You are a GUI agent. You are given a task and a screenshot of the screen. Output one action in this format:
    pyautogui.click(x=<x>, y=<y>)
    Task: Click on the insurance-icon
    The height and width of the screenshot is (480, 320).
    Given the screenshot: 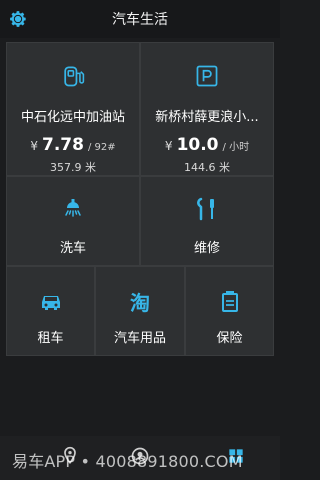 What is the action you would take?
    pyautogui.click(x=229, y=301)
    